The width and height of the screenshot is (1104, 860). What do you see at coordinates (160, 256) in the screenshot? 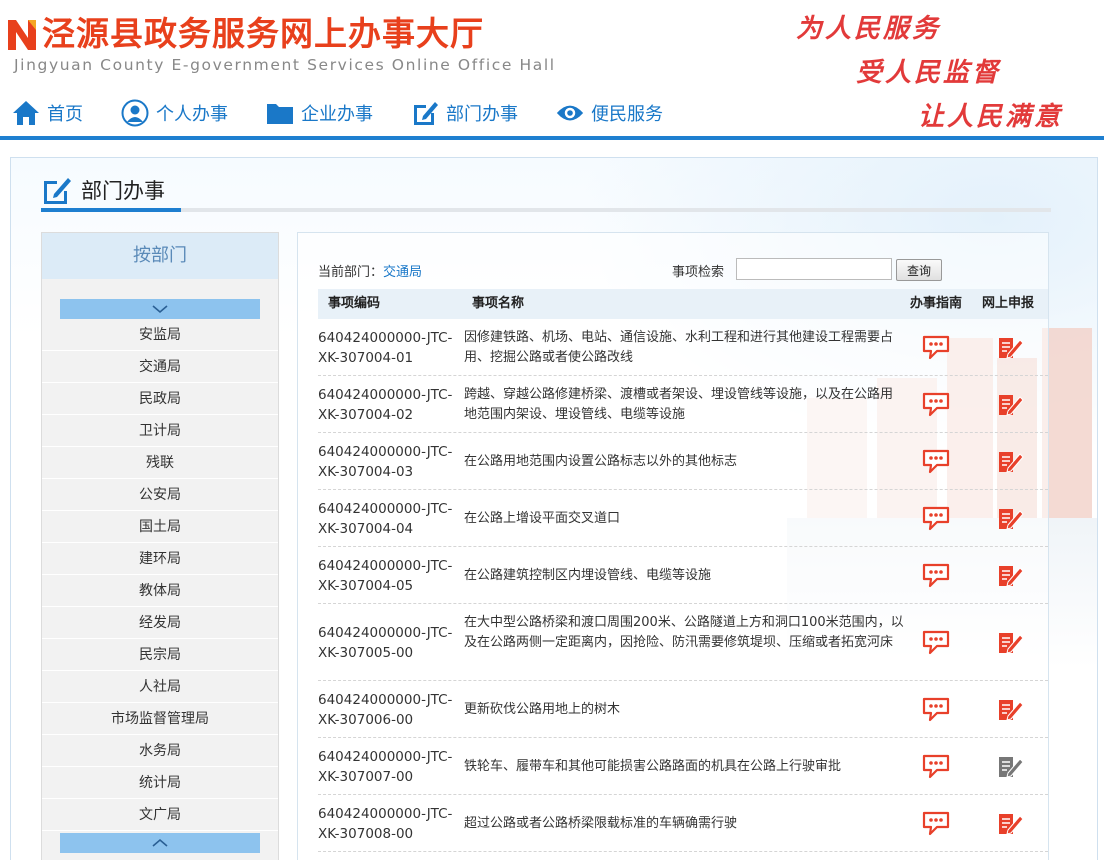
I see `sidebar-title: 按部门` at bounding box center [160, 256].